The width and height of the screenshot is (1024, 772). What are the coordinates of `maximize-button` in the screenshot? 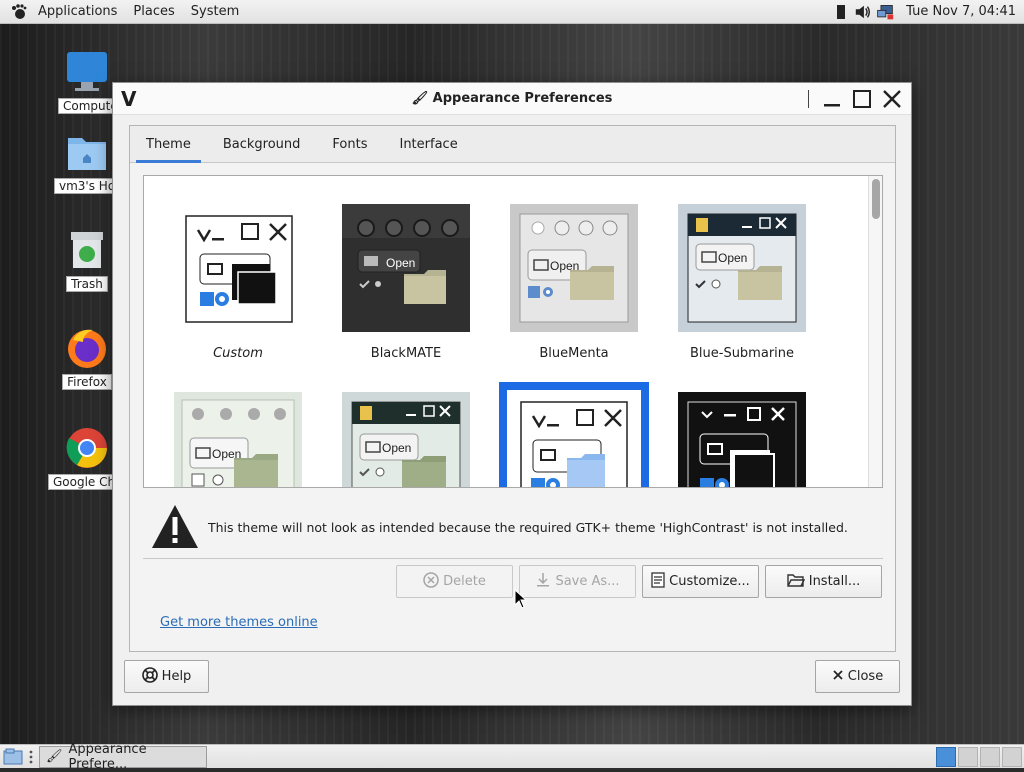 It's located at (862, 99).